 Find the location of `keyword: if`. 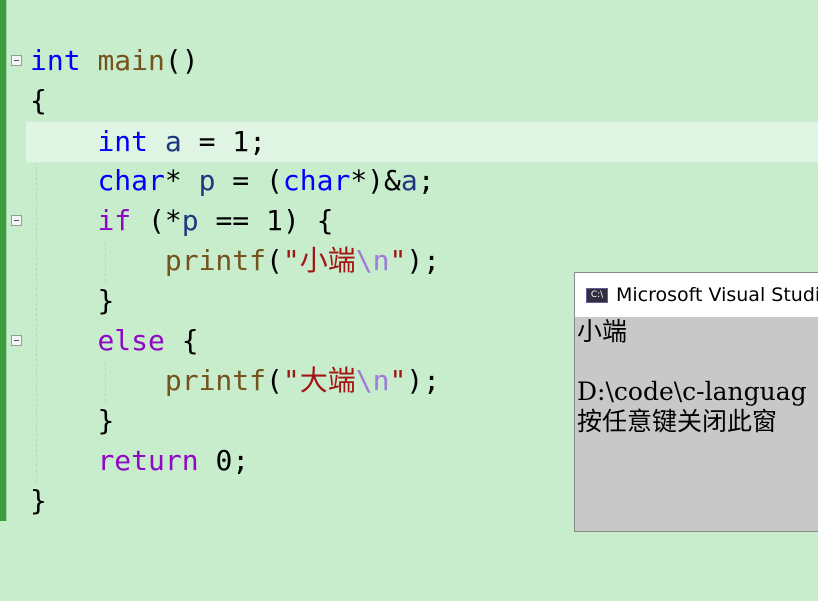

keyword: if is located at coordinates (114, 220).